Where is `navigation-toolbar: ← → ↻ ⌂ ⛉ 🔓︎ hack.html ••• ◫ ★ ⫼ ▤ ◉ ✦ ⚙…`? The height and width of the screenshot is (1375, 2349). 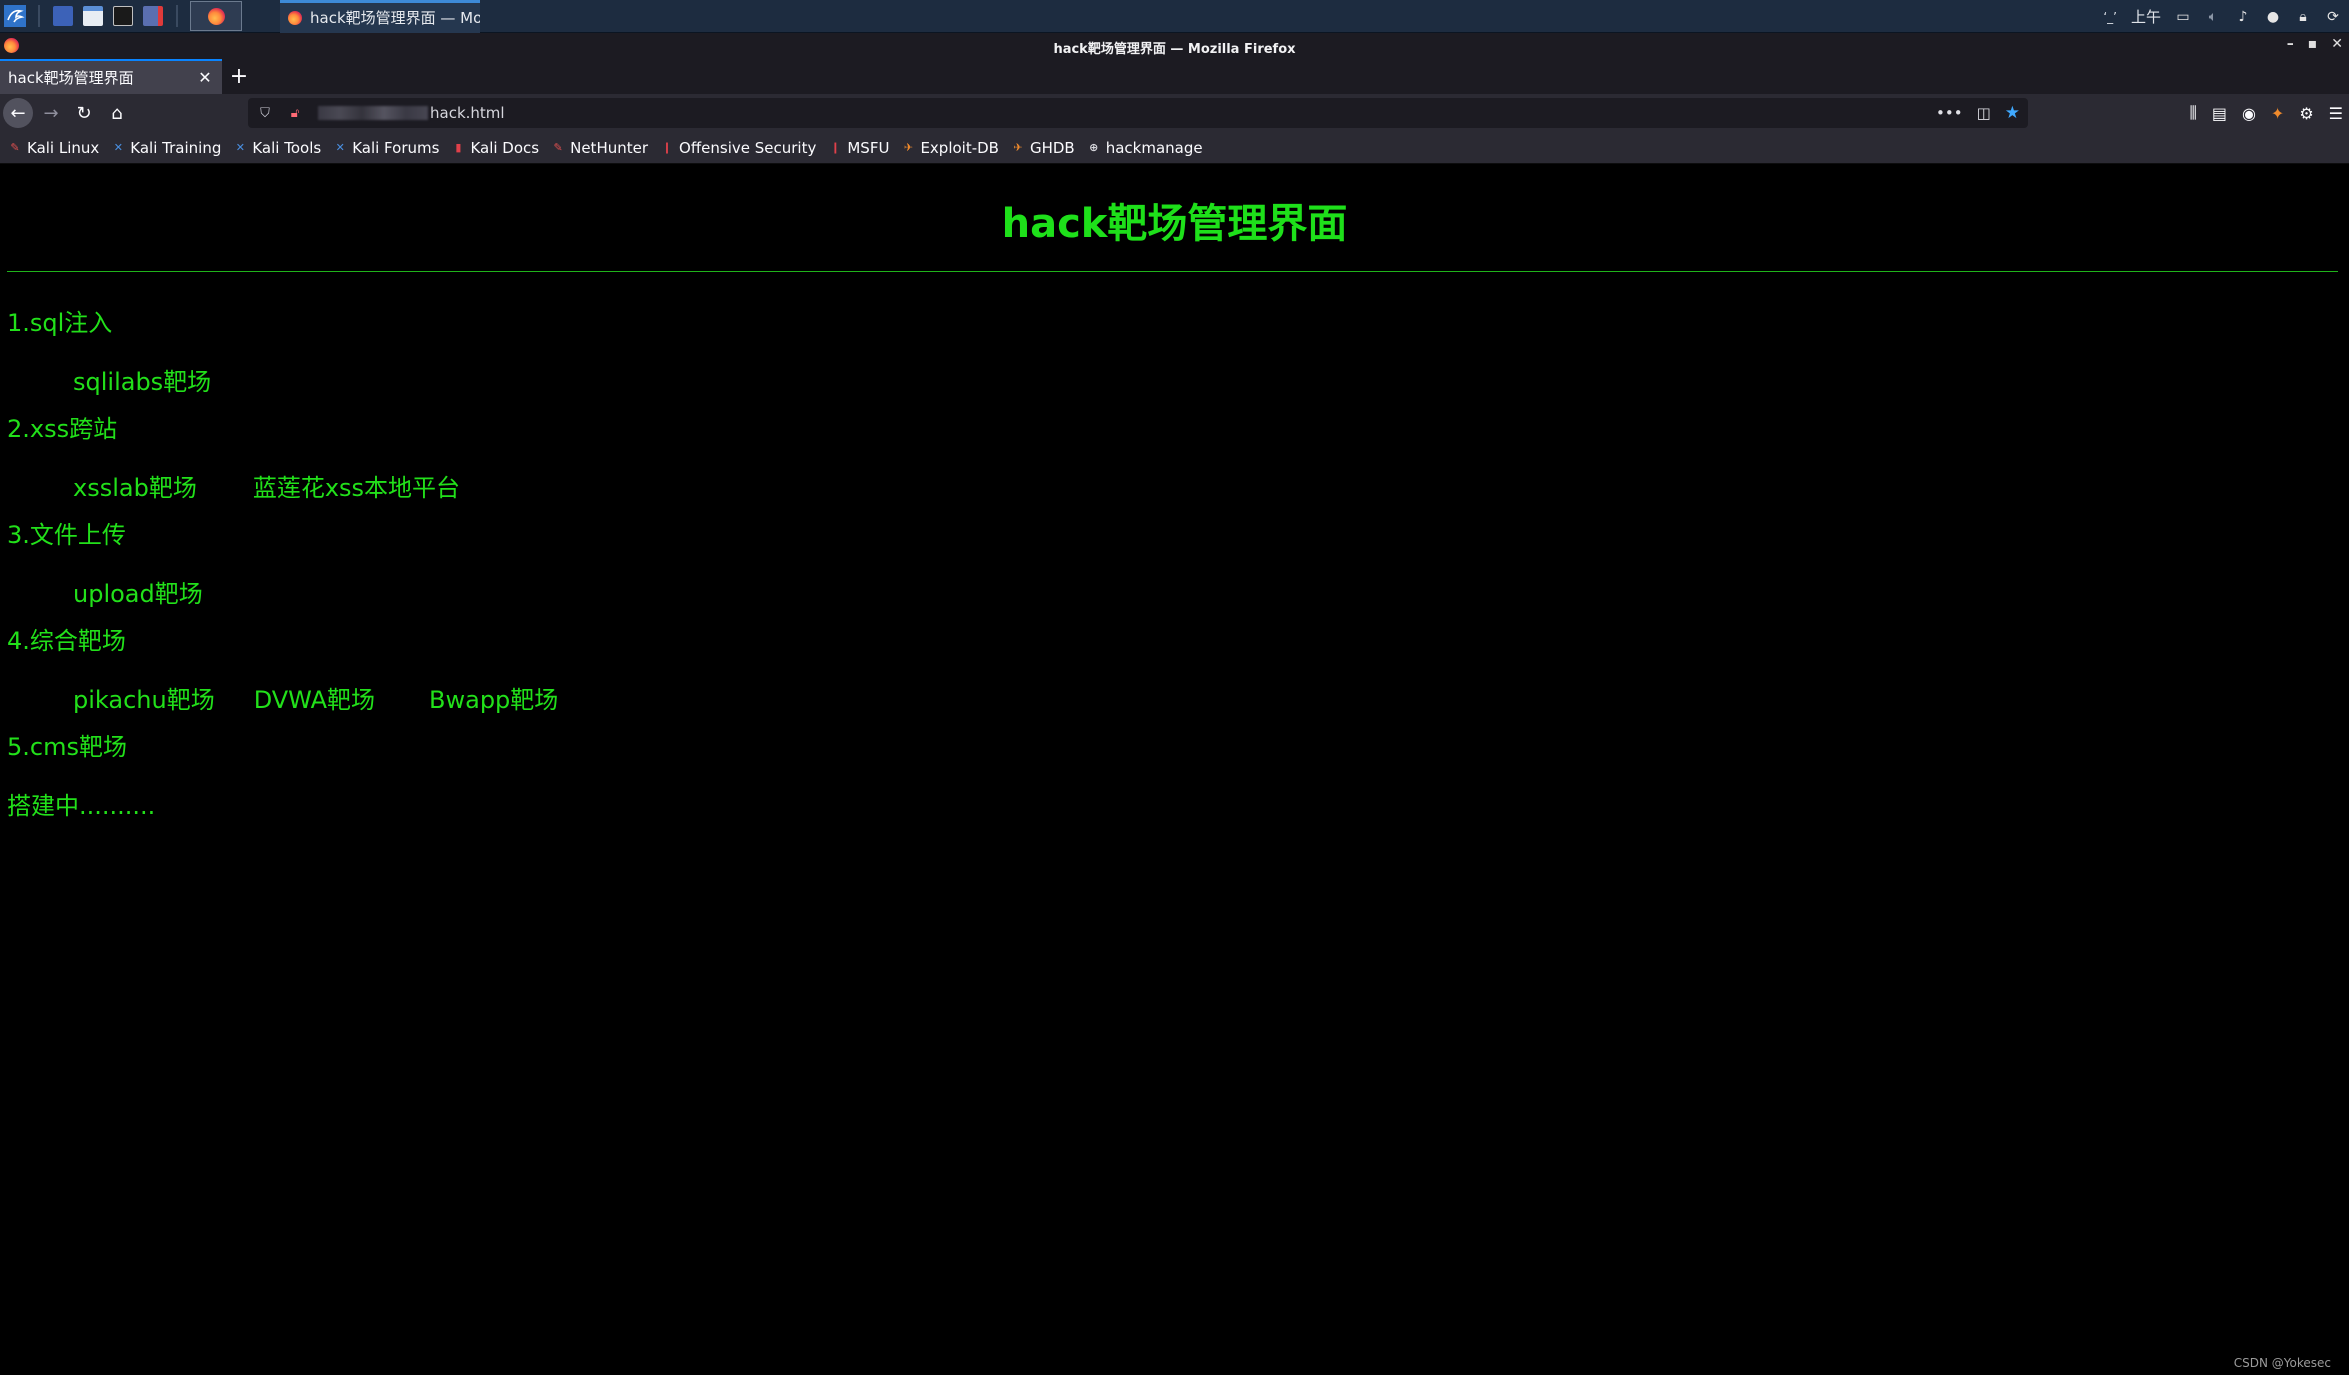
navigation-toolbar: ← → ↻ ⌂ ⛉ 🔓︎ hack.html ••• ◫ ★ ⫼ ▤ ◉ ✦ ⚙… is located at coordinates (1174, 113).